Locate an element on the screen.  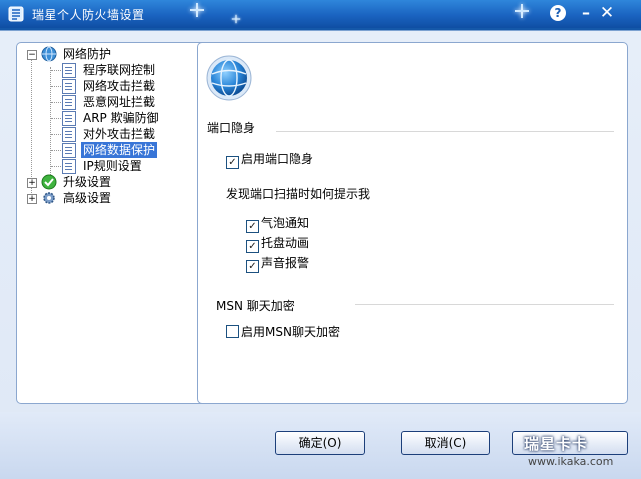
tree-item-network-data-protection: 网络数据保护 is located at coordinates (126, 150).